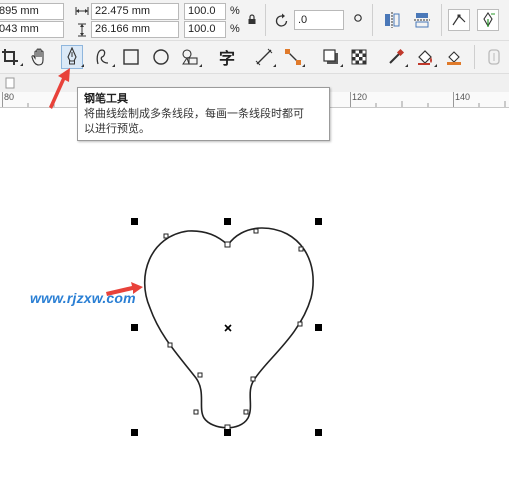  I want to click on tooltip-title: 钢笔工具, so click(106, 98).